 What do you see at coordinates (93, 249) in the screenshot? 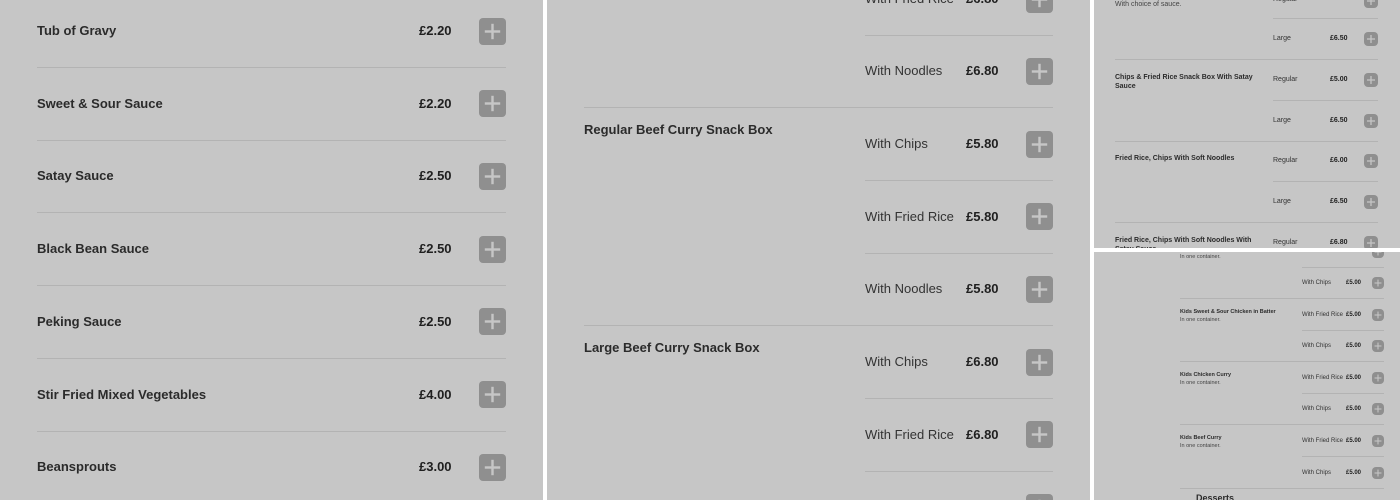
I see `menu-item-name: Black Bean Sauce` at bounding box center [93, 249].